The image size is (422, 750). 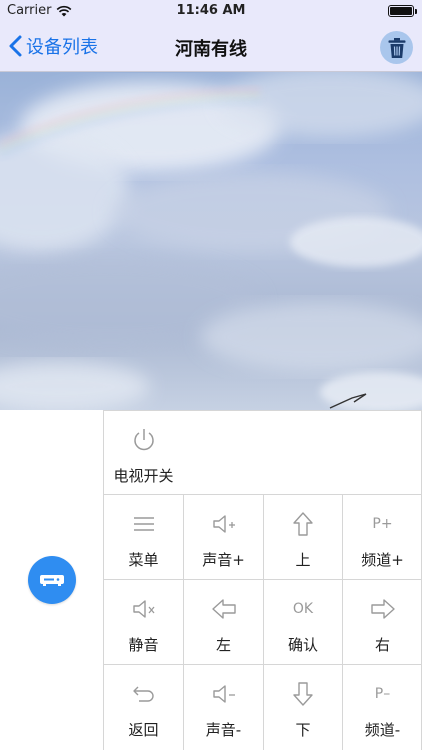 What do you see at coordinates (382, 730) in the screenshot?
I see `channel-down-label: 频道-` at bounding box center [382, 730].